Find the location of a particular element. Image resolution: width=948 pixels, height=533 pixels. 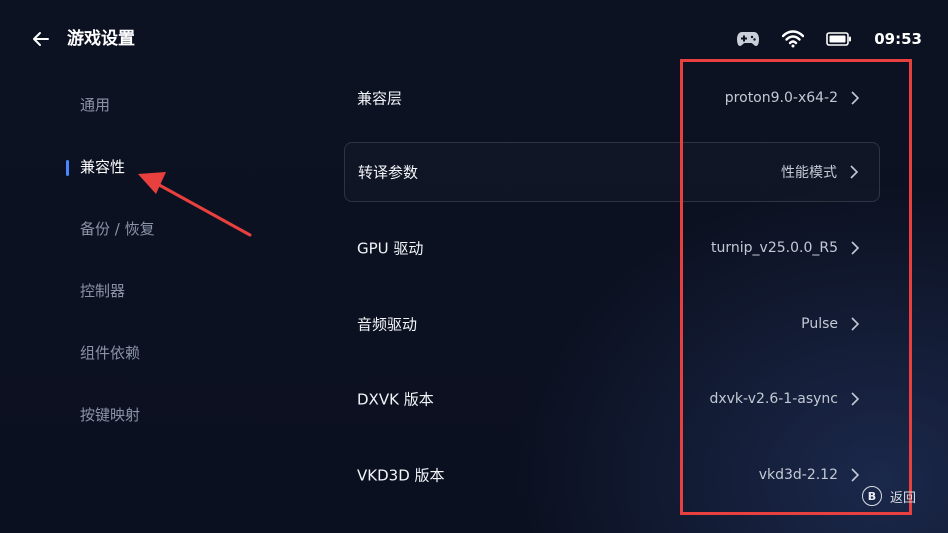

sidebar-item-controller: 控制器 is located at coordinates (102, 291).